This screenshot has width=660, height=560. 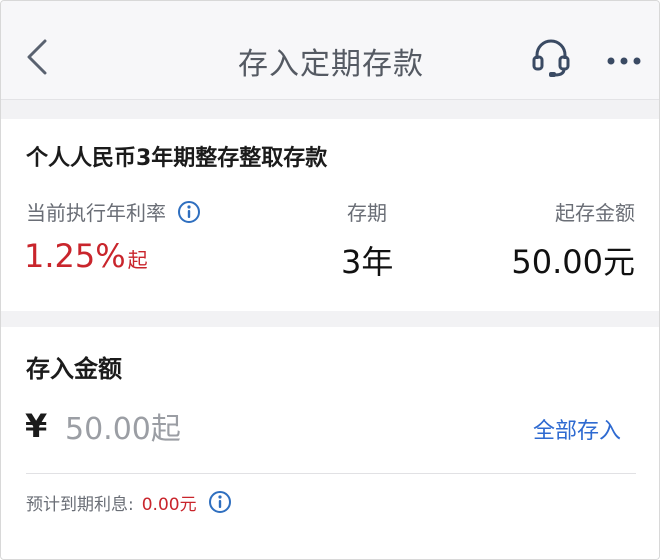 What do you see at coordinates (367, 262) in the screenshot?
I see `term-value: 3年` at bounding box center [367, 262].